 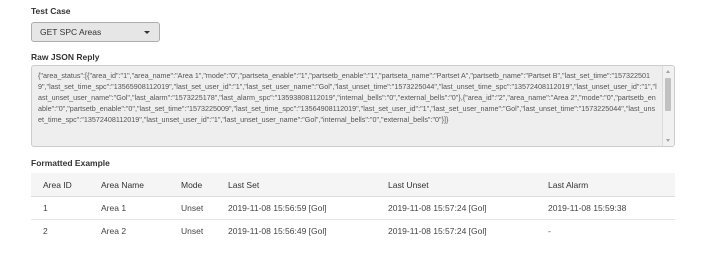 What do you see at coordinates (296, 208) in the screenshot?
I see `cell-last-set: 2019-11-08 15:56:59 [Gol]` at bounding box center [296, 208].